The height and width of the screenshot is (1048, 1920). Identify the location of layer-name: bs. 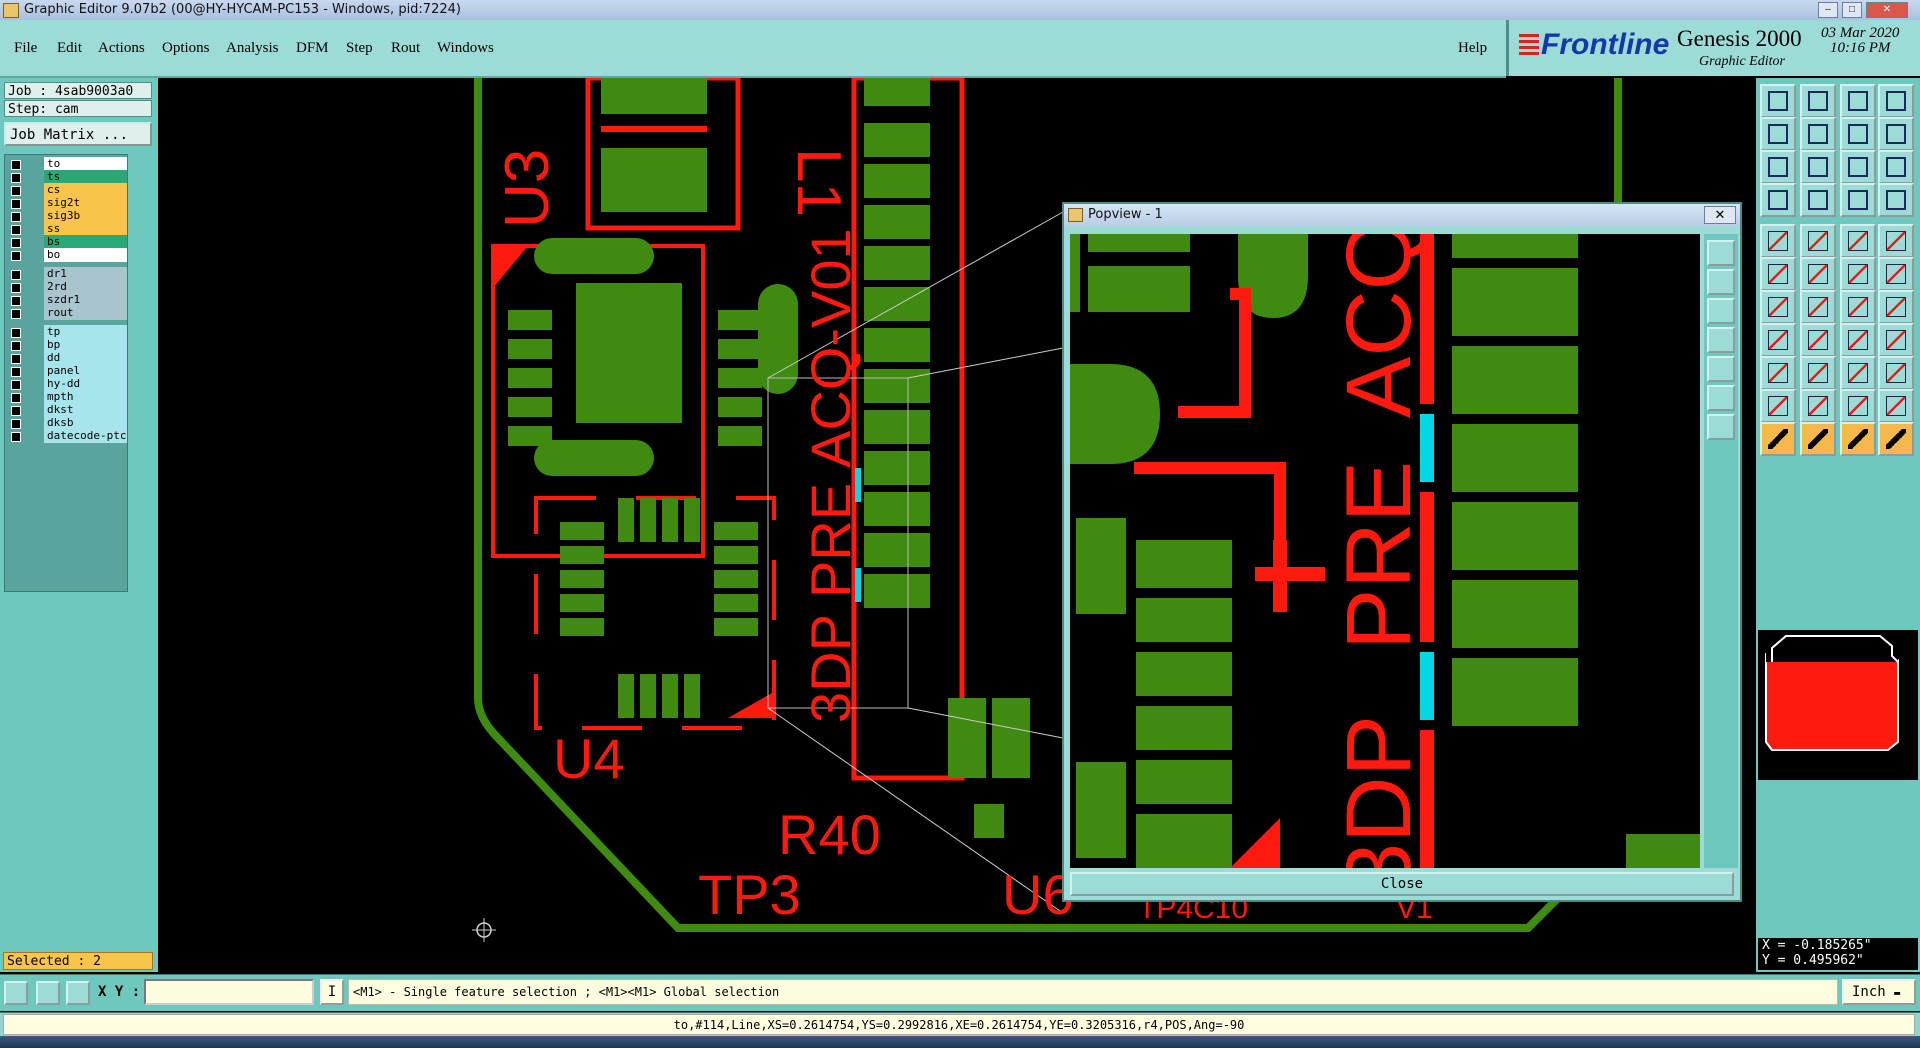
(85, 242).